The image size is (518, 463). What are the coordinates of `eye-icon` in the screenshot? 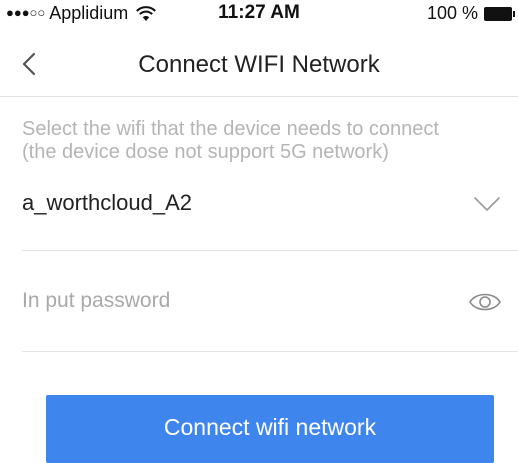 It's located at (485, 302).